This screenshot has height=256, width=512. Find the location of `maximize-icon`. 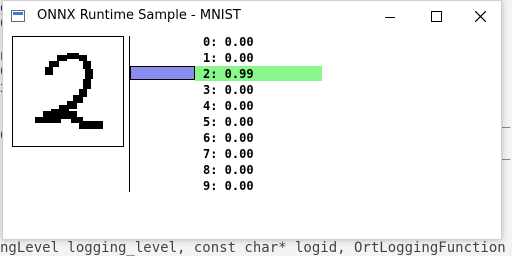

maximize-icon is located at coordinates (436, 16).